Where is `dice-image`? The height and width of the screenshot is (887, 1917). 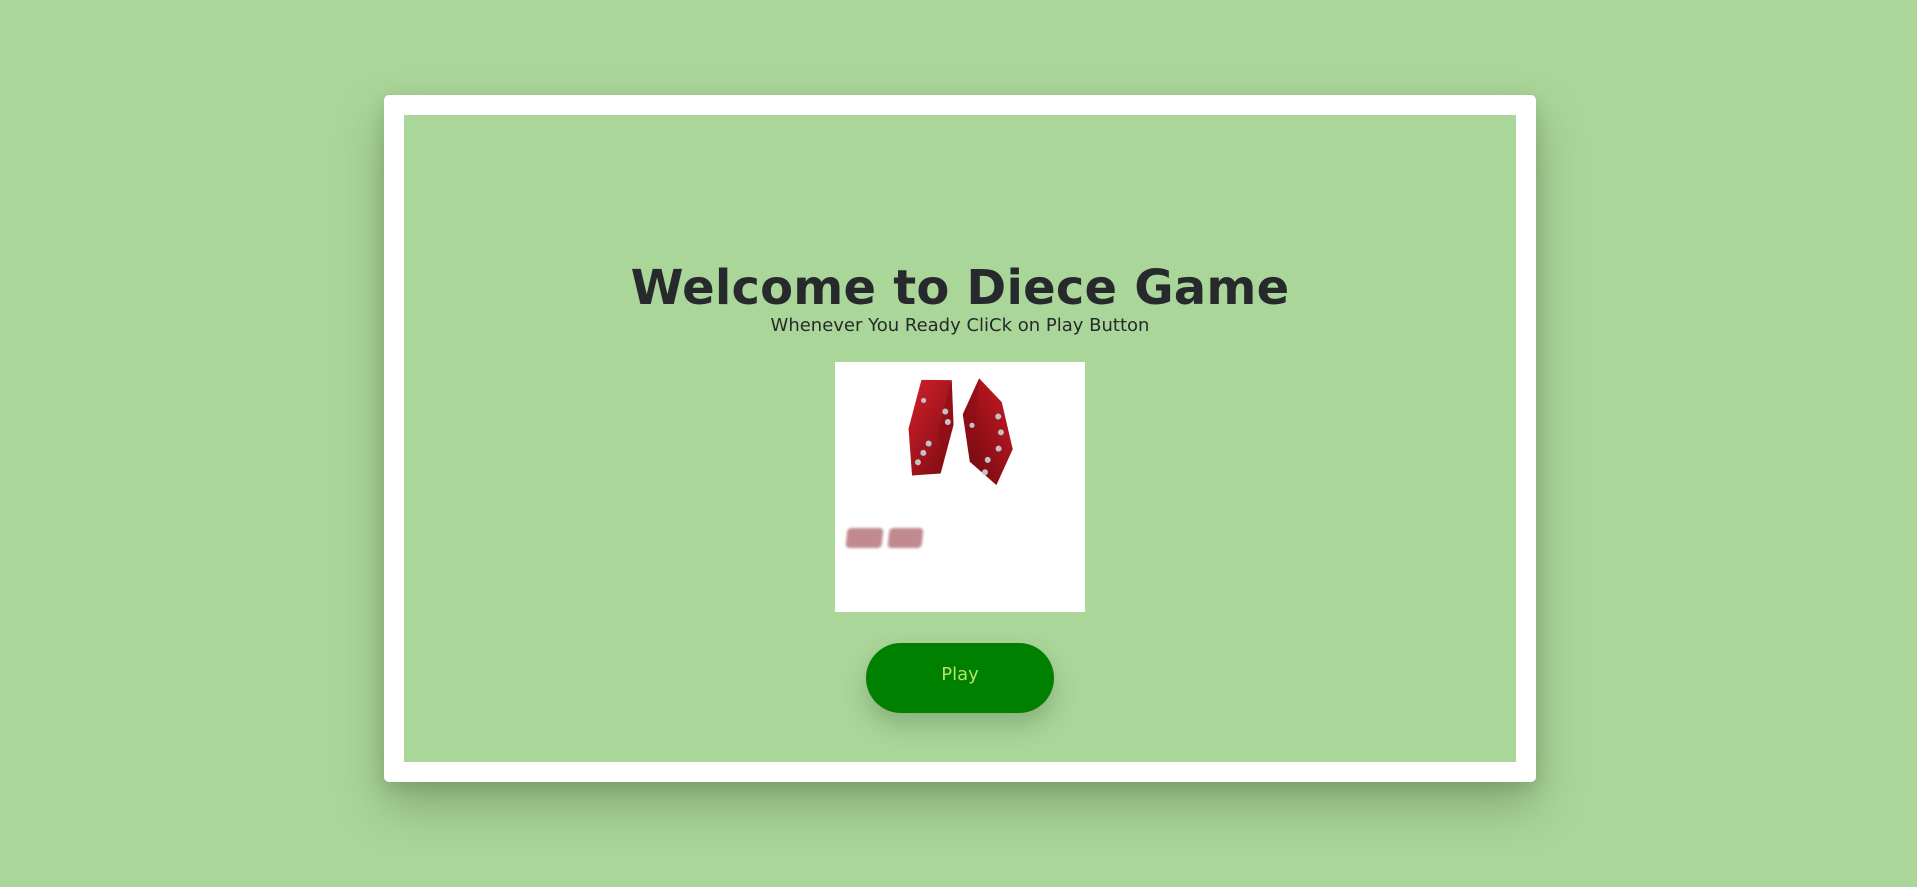 dice-image is located at coordinates (960, 487).